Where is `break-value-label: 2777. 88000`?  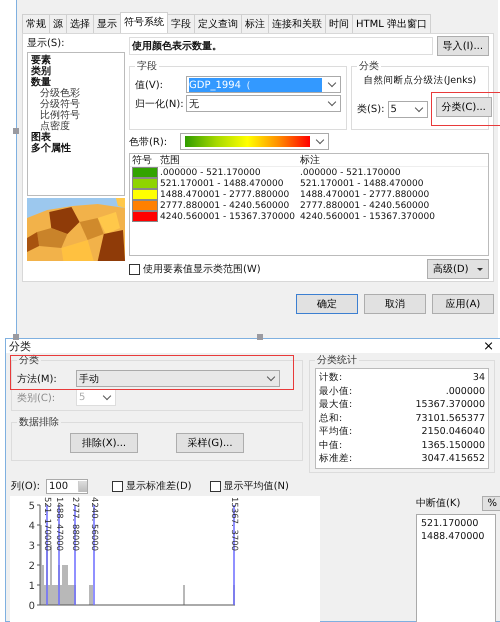 break-value-label: 2777. 88000 is located at coordinates (75, 523).